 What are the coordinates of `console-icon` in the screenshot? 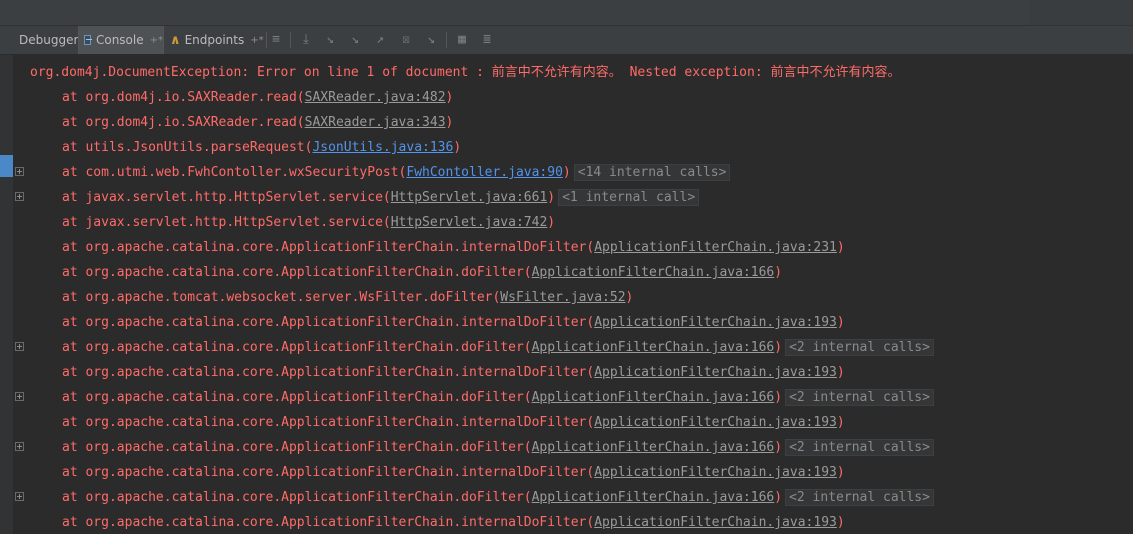 It's located at (88, 40).